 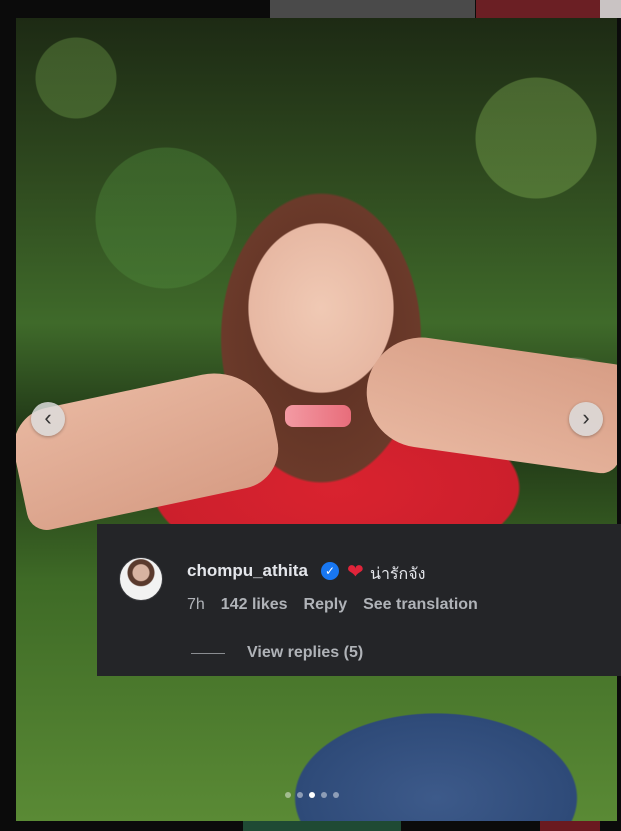 I want to click on carousel-dot-active, so click(x=312, y=795).